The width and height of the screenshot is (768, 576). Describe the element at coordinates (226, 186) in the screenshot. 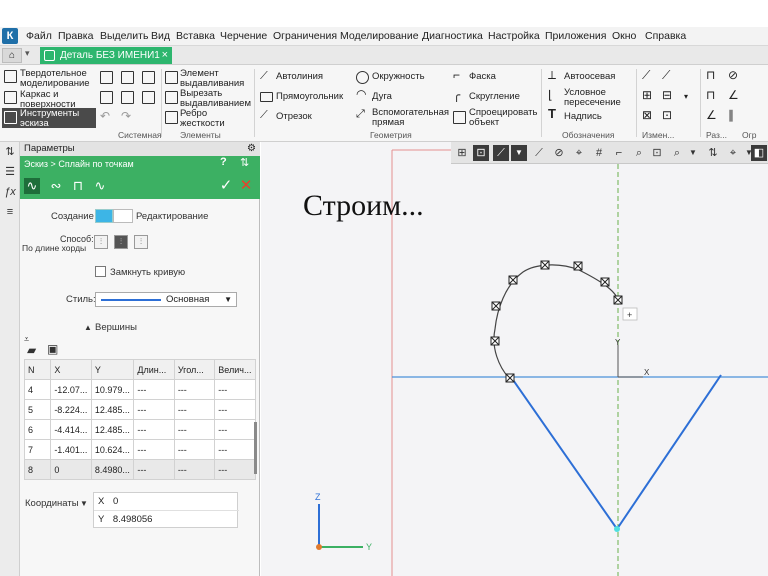

I see `confirm-icon: ✓` at that location.